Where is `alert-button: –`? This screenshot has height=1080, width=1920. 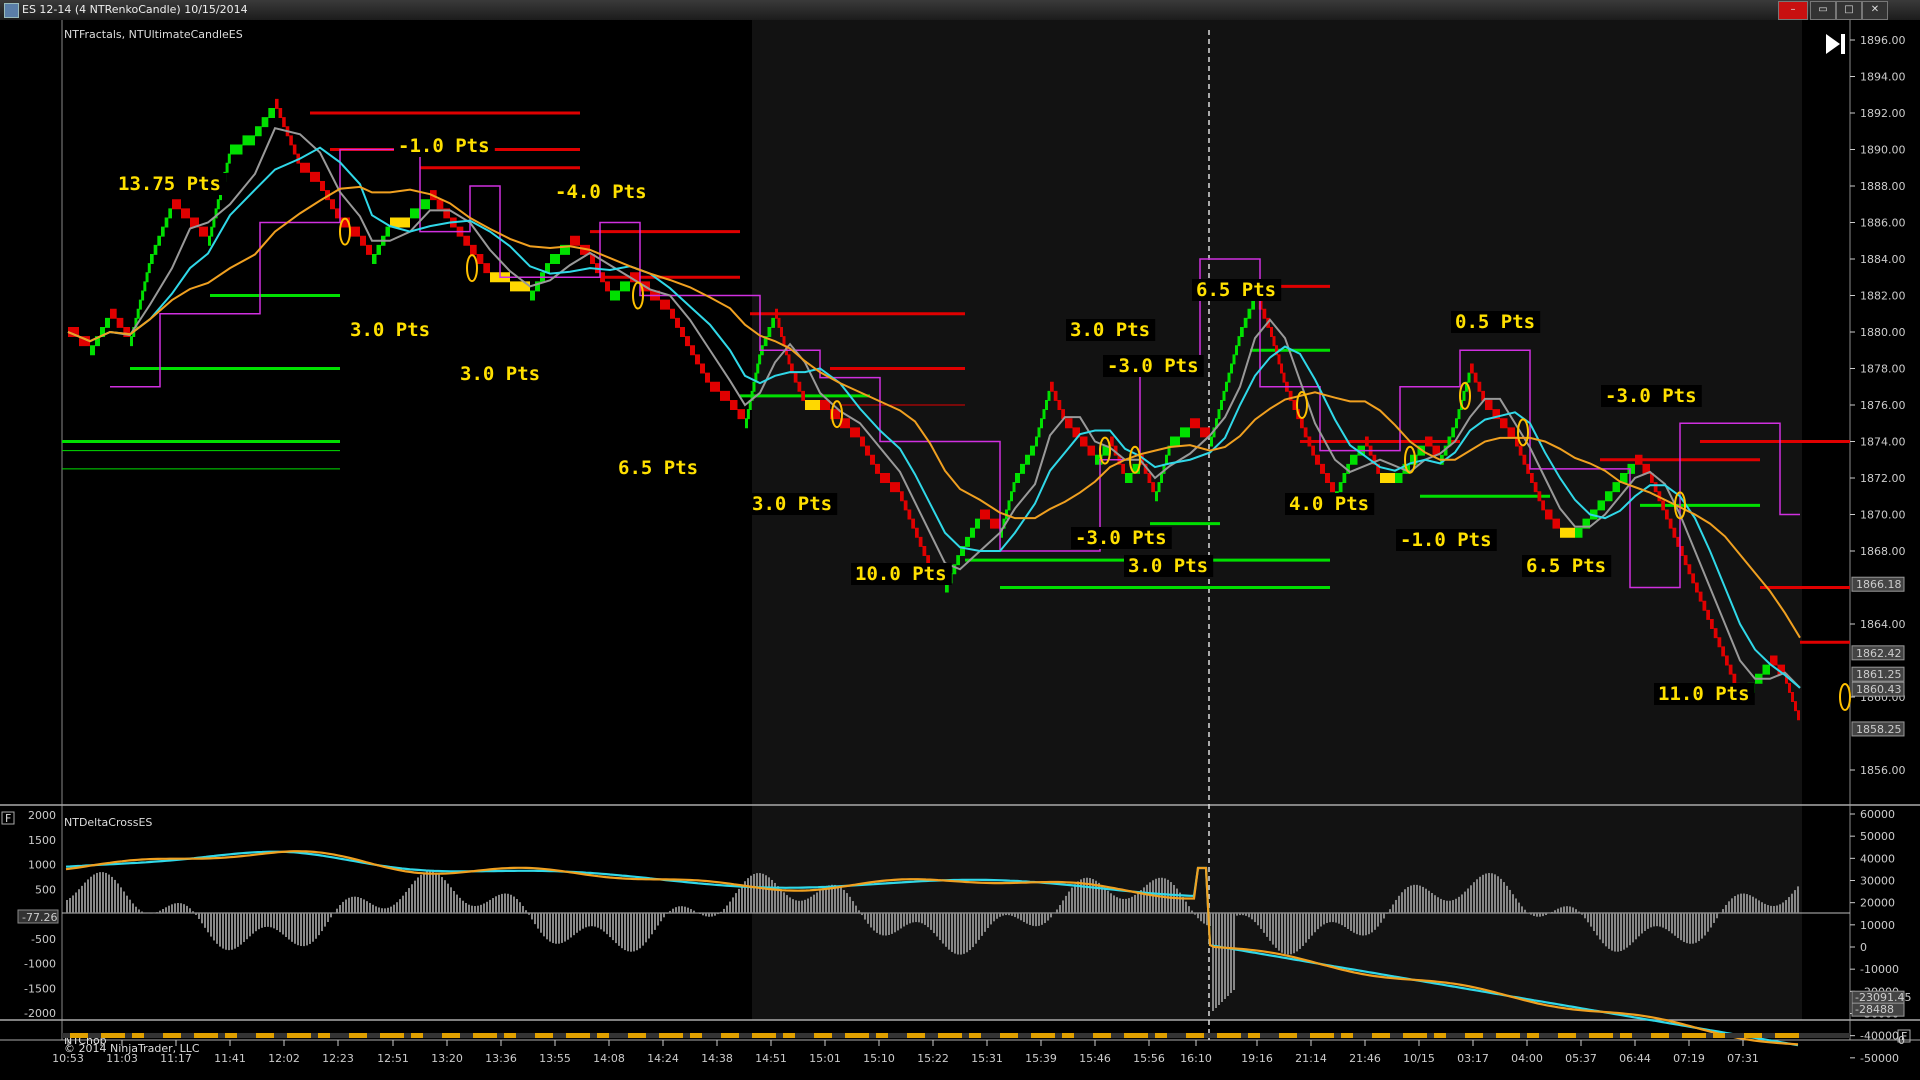 alert-button: – is located at coordinates (1793, 10).